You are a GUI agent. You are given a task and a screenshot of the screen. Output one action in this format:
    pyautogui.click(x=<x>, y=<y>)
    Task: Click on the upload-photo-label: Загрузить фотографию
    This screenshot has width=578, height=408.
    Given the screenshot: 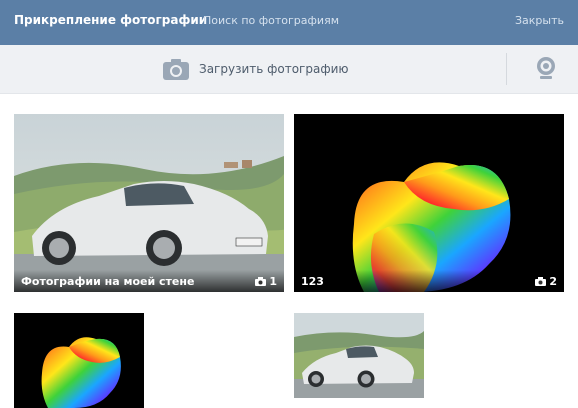 What is the action you would take?
    pyautogui.click(x=274, y=69)
    